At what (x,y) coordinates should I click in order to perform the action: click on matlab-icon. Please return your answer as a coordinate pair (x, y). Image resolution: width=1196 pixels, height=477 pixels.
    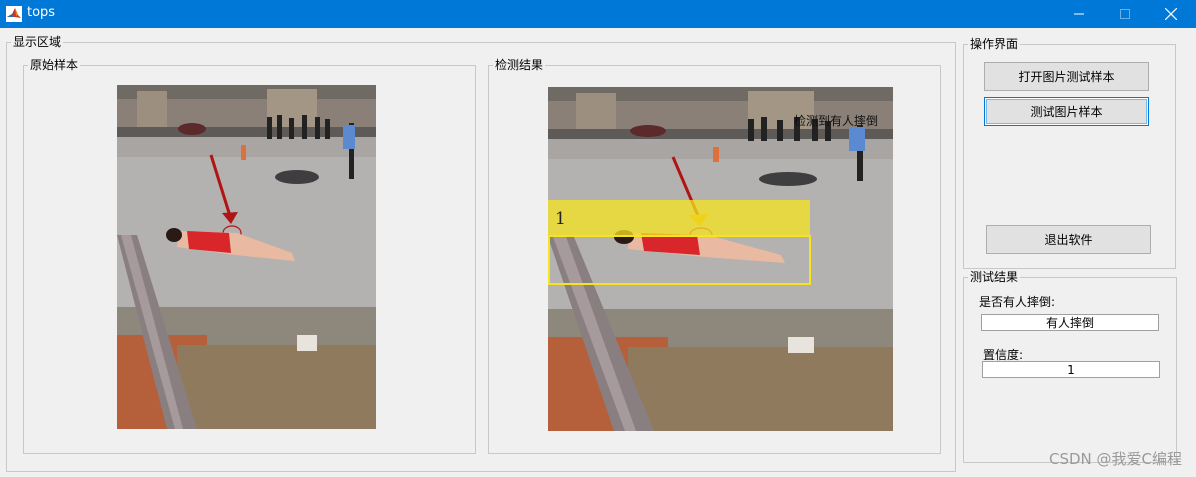
    Looking at the image, I should click on (14, 14).